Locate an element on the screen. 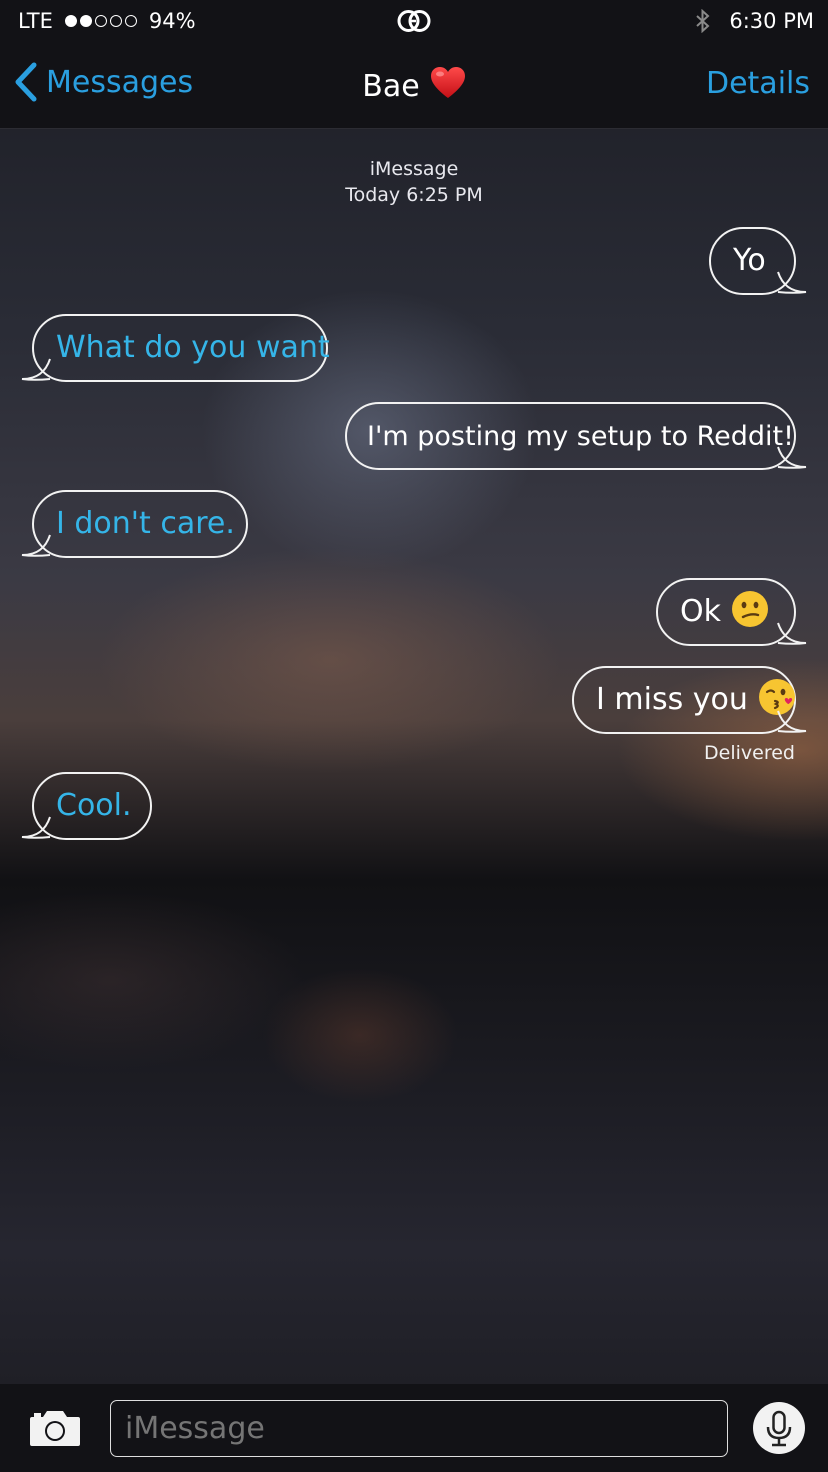 This screenshot has width=828, height=1472. conversation-header: iMessage Today 6:25 PM is located at coordinates (414, 182).